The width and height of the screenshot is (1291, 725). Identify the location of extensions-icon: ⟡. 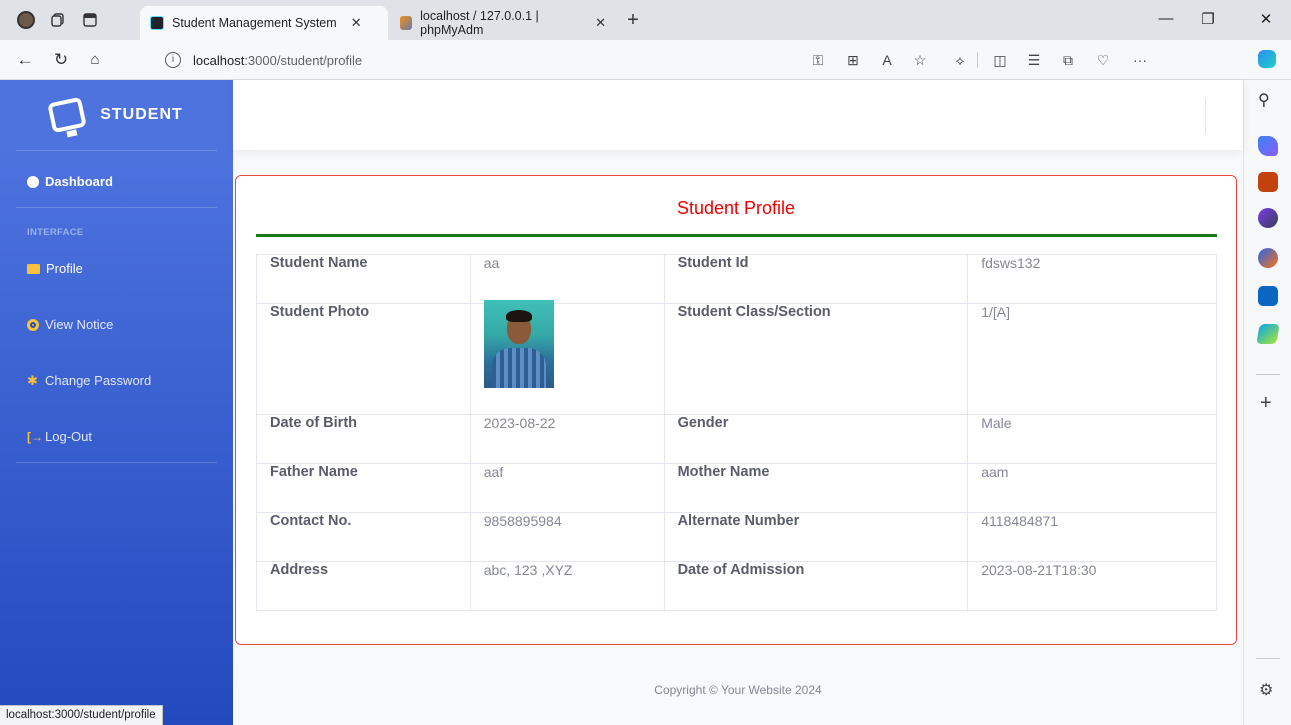
(960, 60).